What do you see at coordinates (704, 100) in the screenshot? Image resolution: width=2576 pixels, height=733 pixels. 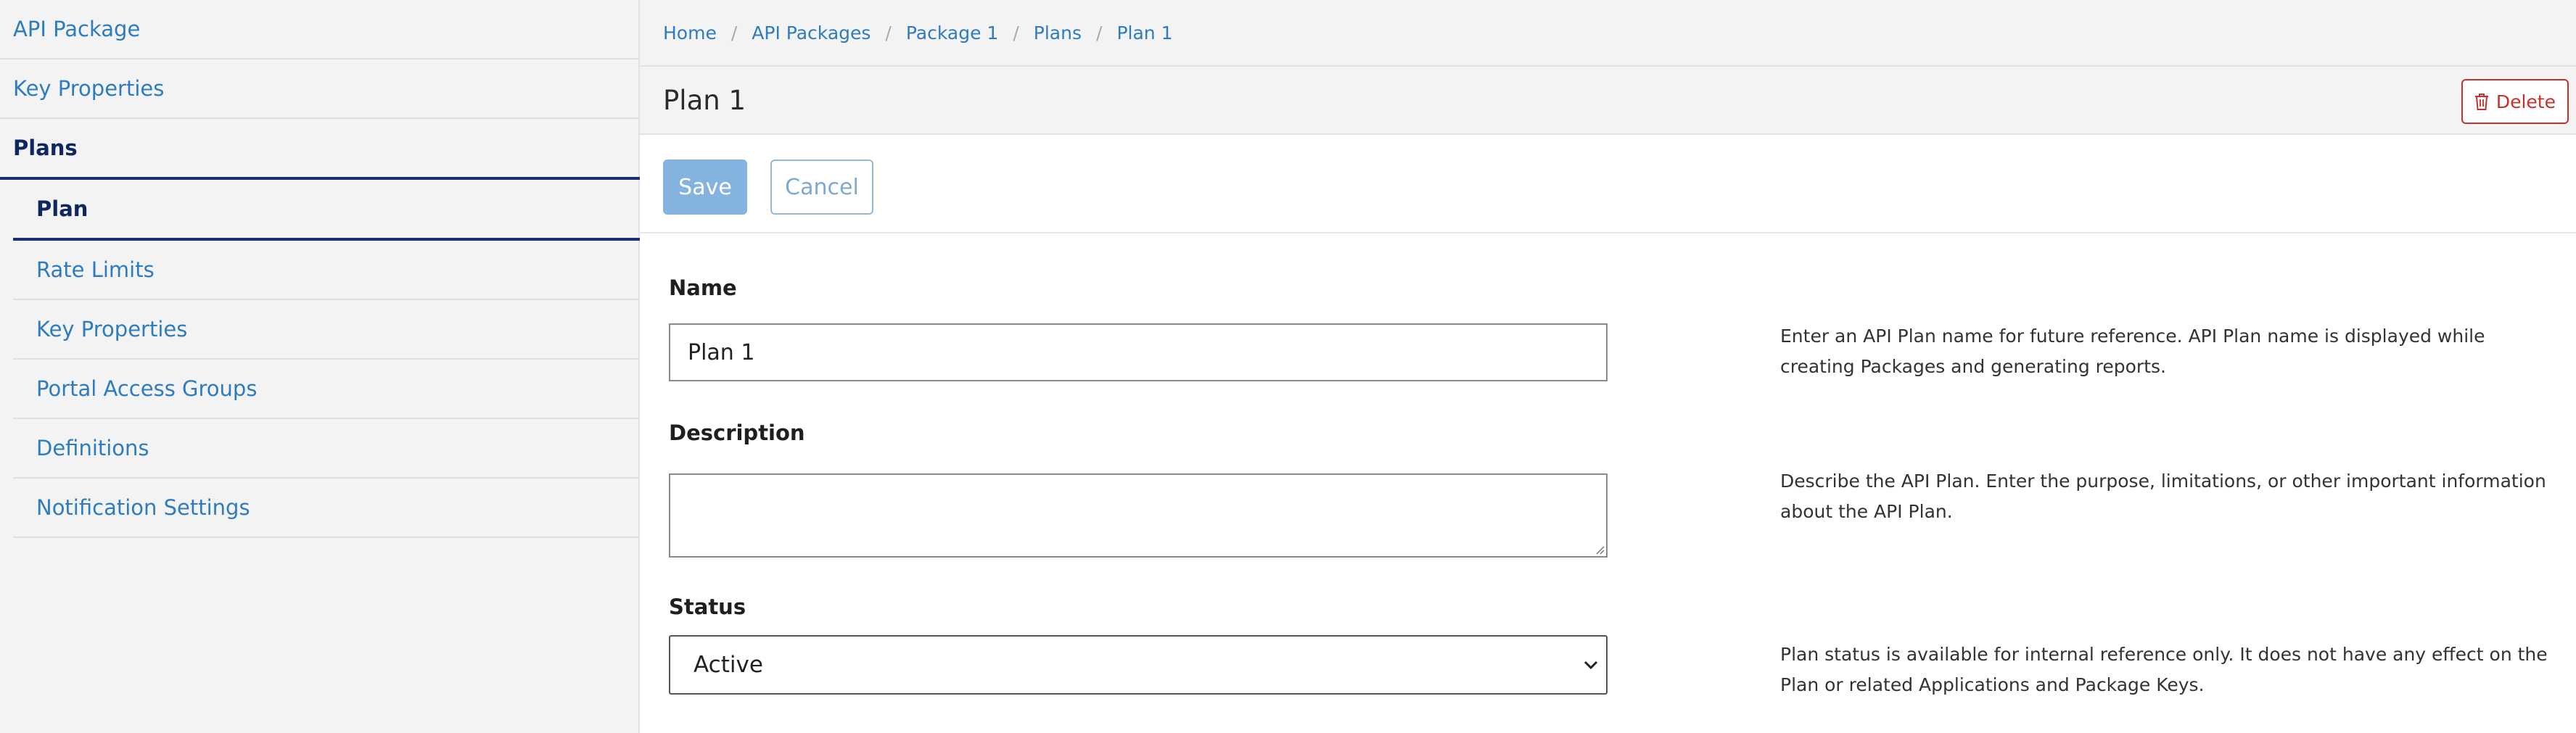 I see `page-title: Plan 1` at bounding box center [704, 100].